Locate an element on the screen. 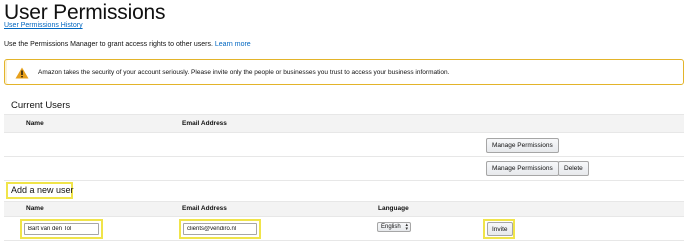 This screenshot has width=688, height=247. column-header-language: Language is located at coordinates (393, 208).